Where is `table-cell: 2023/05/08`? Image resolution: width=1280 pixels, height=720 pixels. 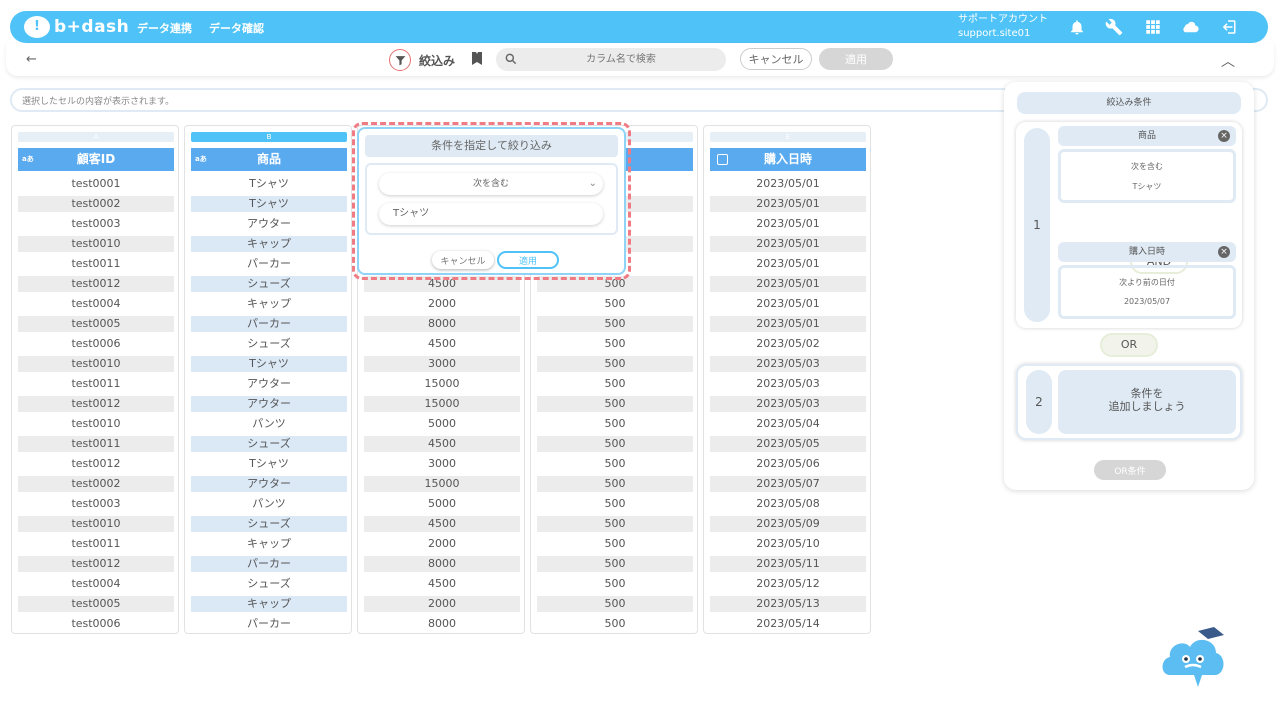 table-cell: 2023/05/08 is located at coordinates (788, 504).